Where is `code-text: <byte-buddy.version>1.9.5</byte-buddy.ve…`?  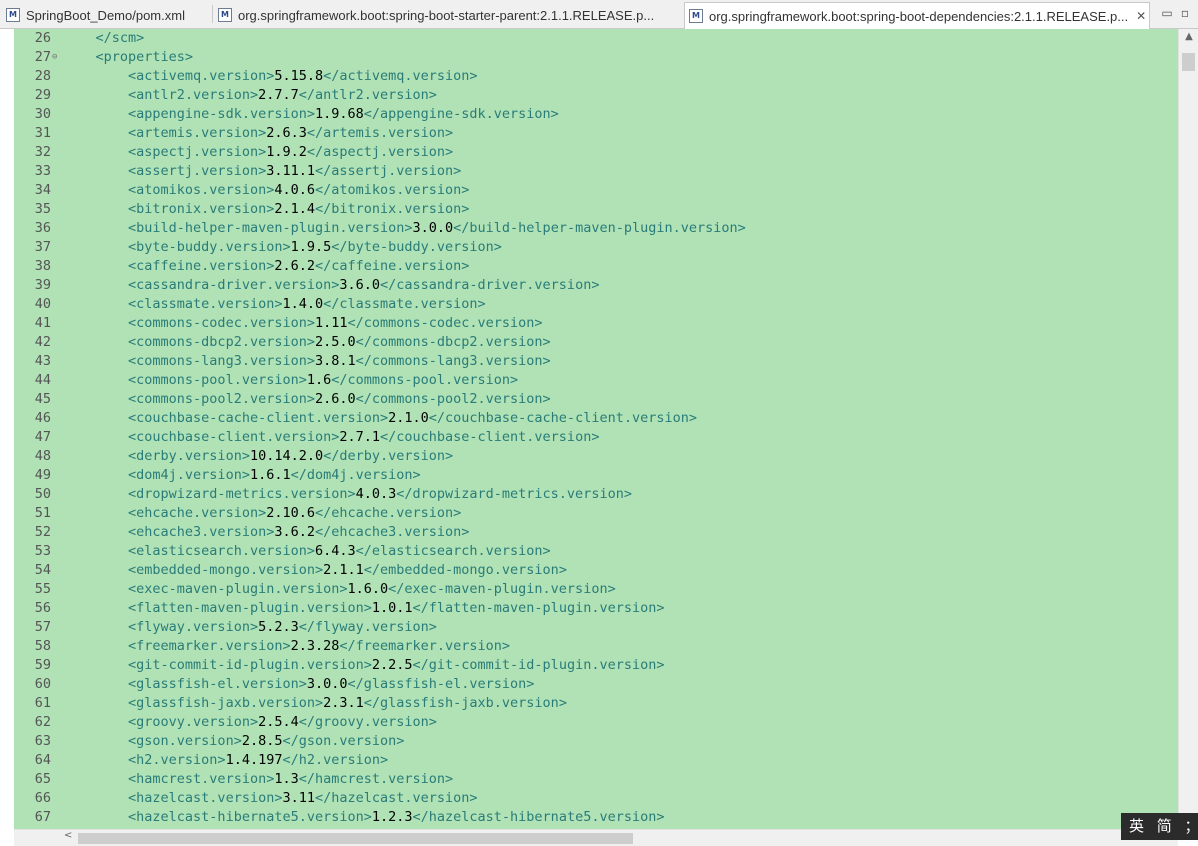
code-text: <byte-buddy.version>1.9.5</byte-buddy.ve… is located at coordinates (282, 247).